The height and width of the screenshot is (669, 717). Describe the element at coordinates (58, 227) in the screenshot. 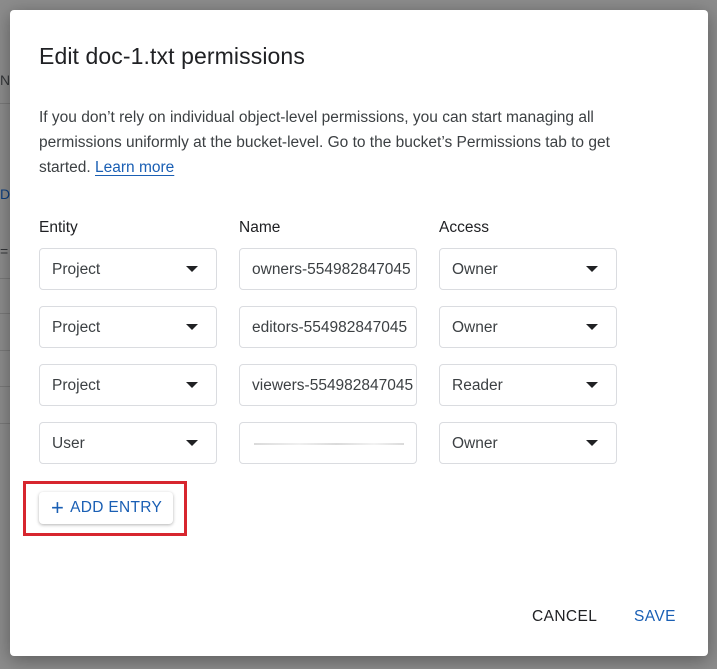

I see `column-header-entity: Entity` at that location.